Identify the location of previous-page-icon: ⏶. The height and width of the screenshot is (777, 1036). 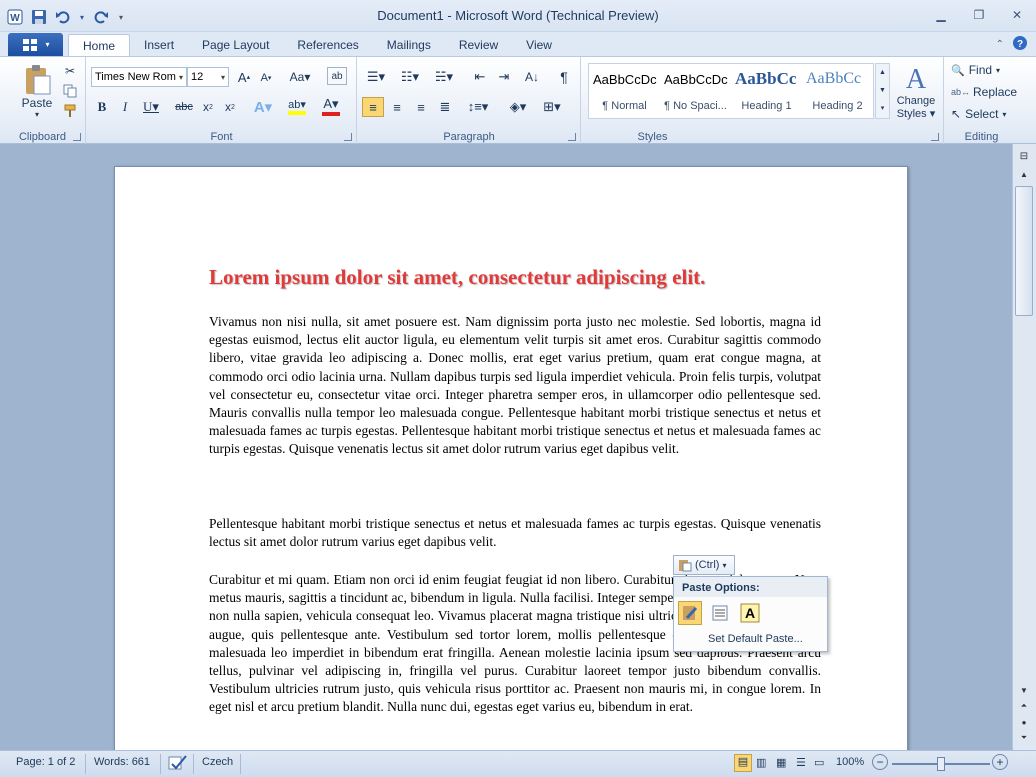
(1024, 706).